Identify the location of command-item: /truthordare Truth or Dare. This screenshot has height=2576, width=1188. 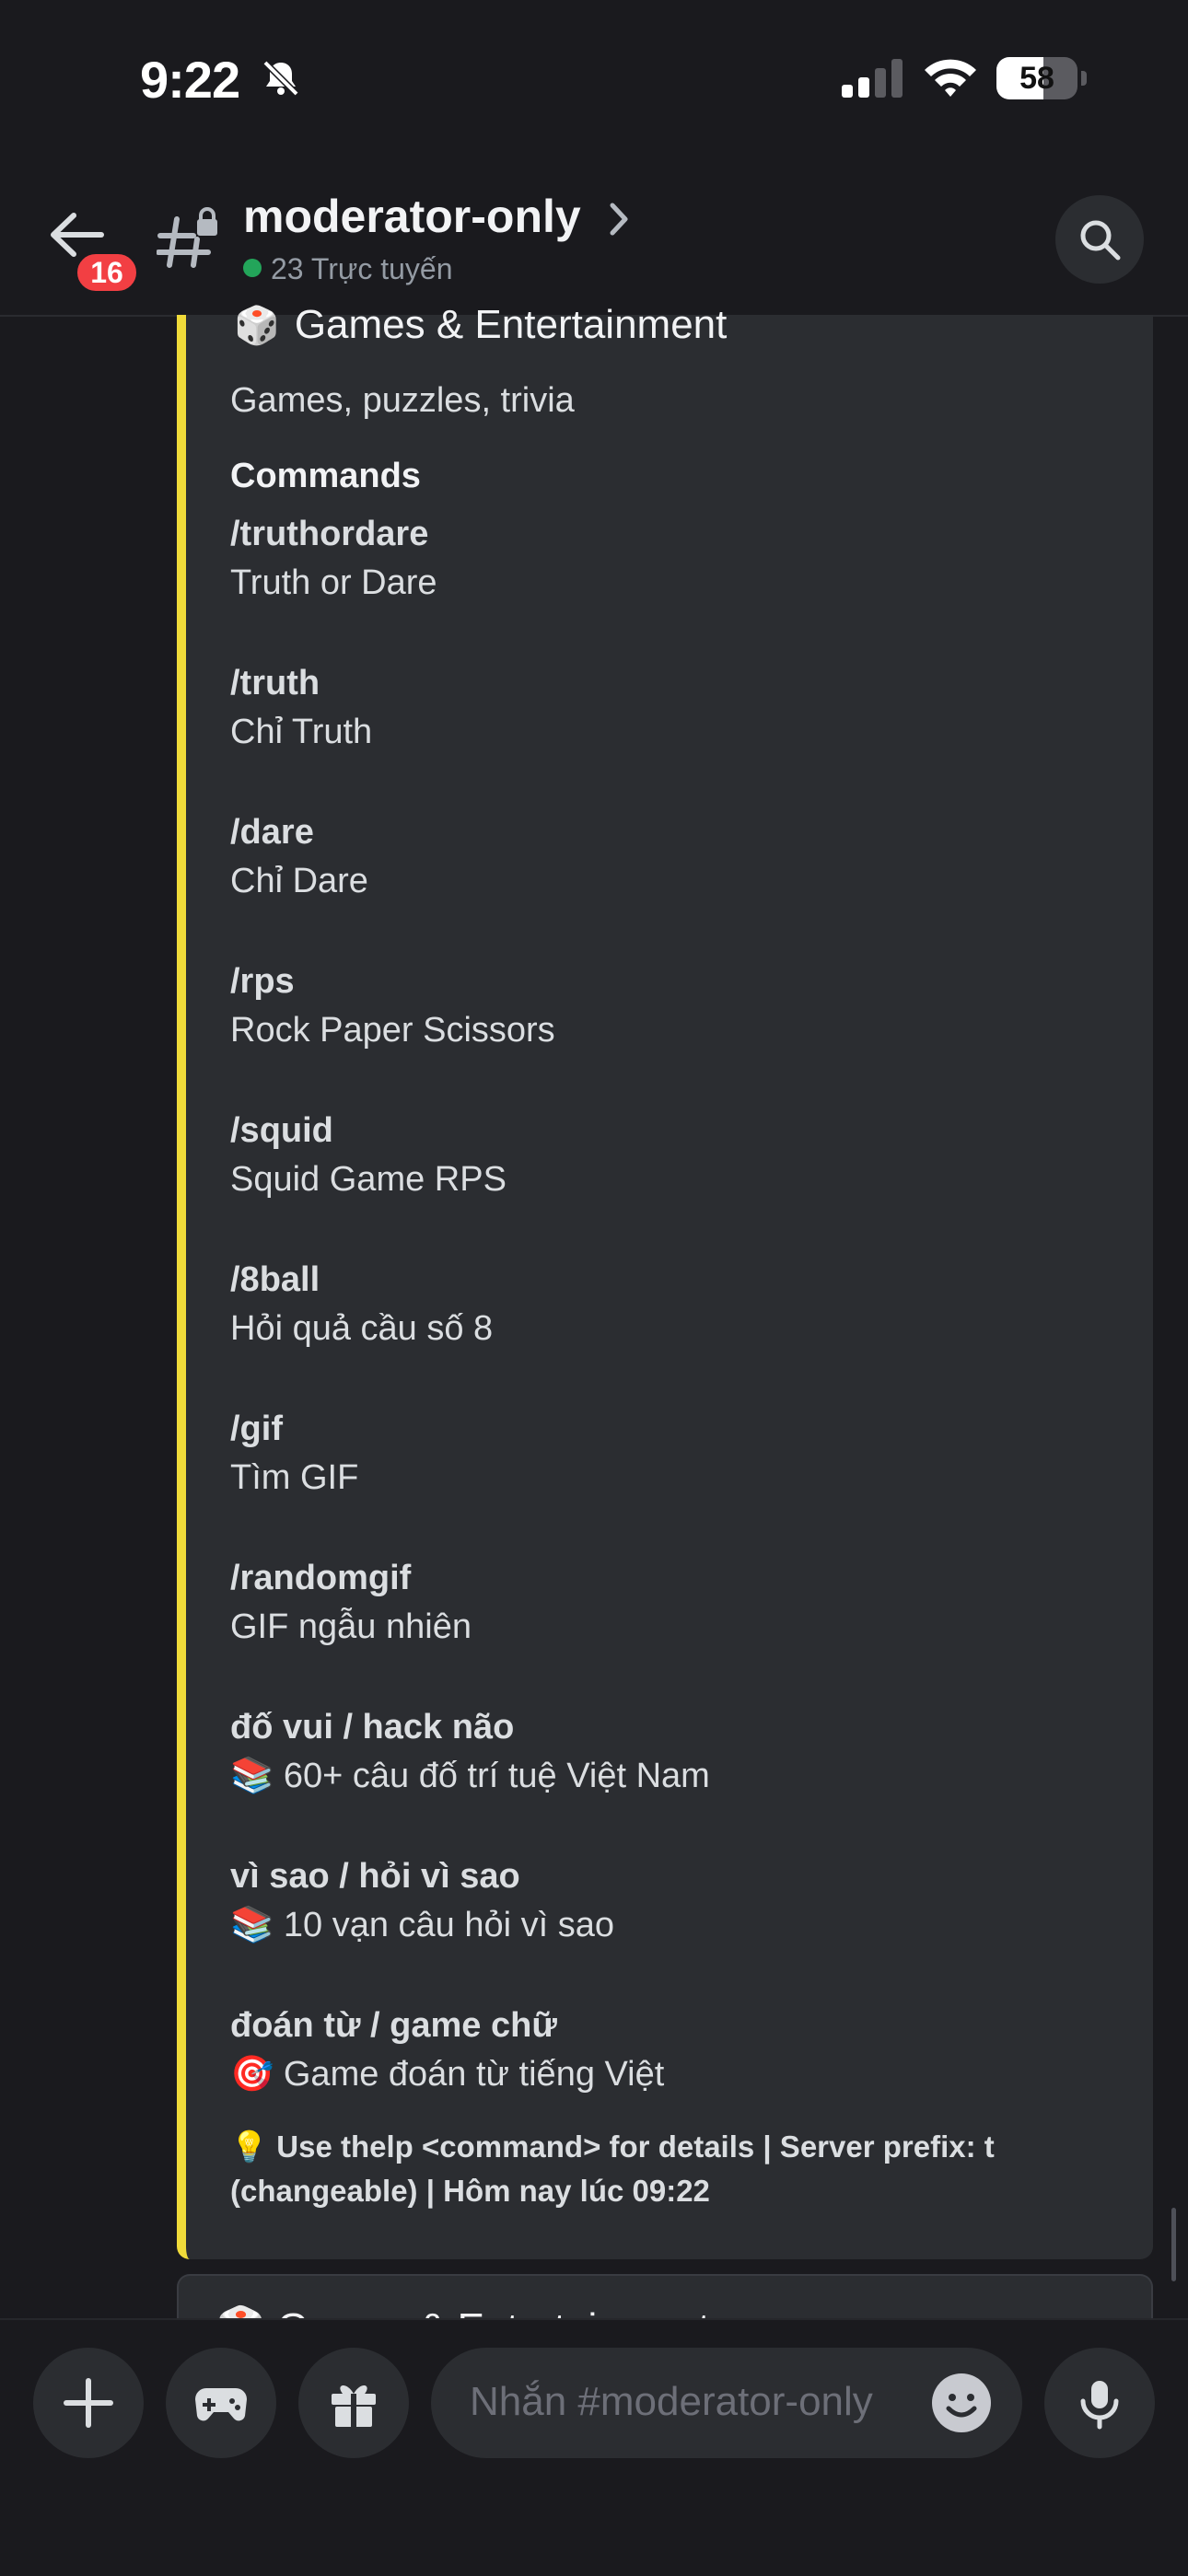
(681, 584).